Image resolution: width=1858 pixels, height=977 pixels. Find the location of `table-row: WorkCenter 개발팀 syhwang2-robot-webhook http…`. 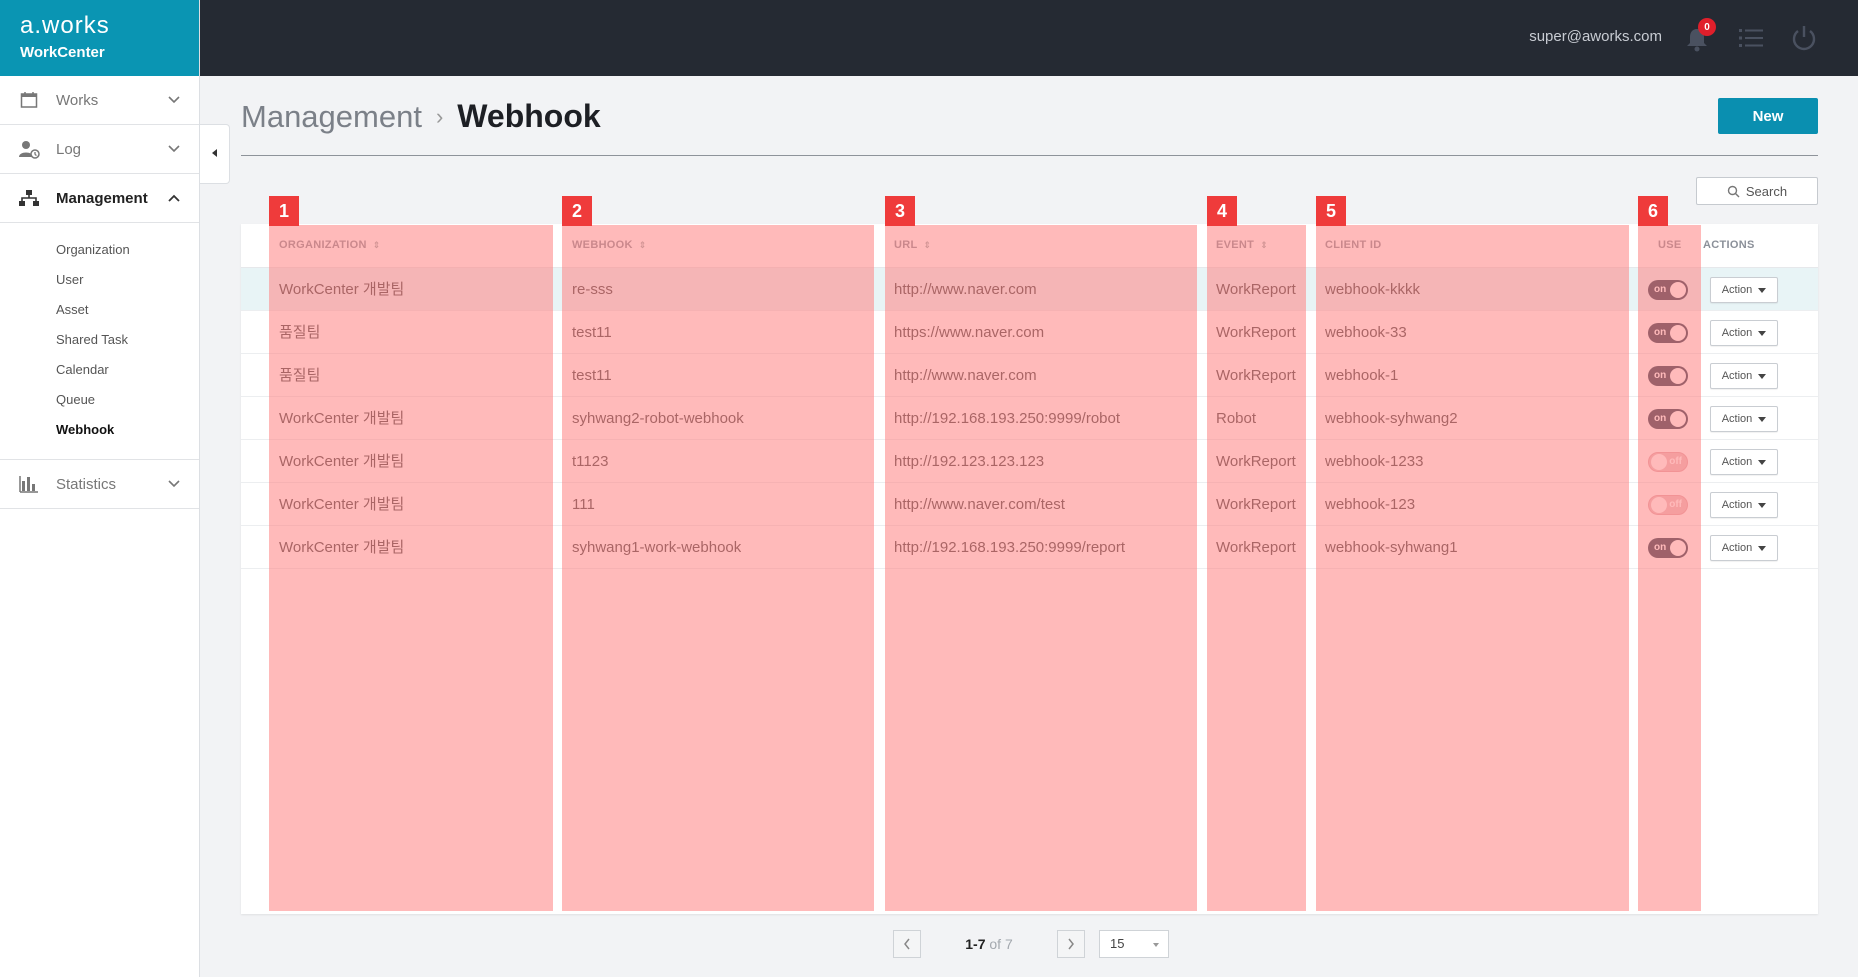

table-row: WorkCenter 개발팀 syhwang2-robot-webhook http… is located at coordinates (1029, 418).